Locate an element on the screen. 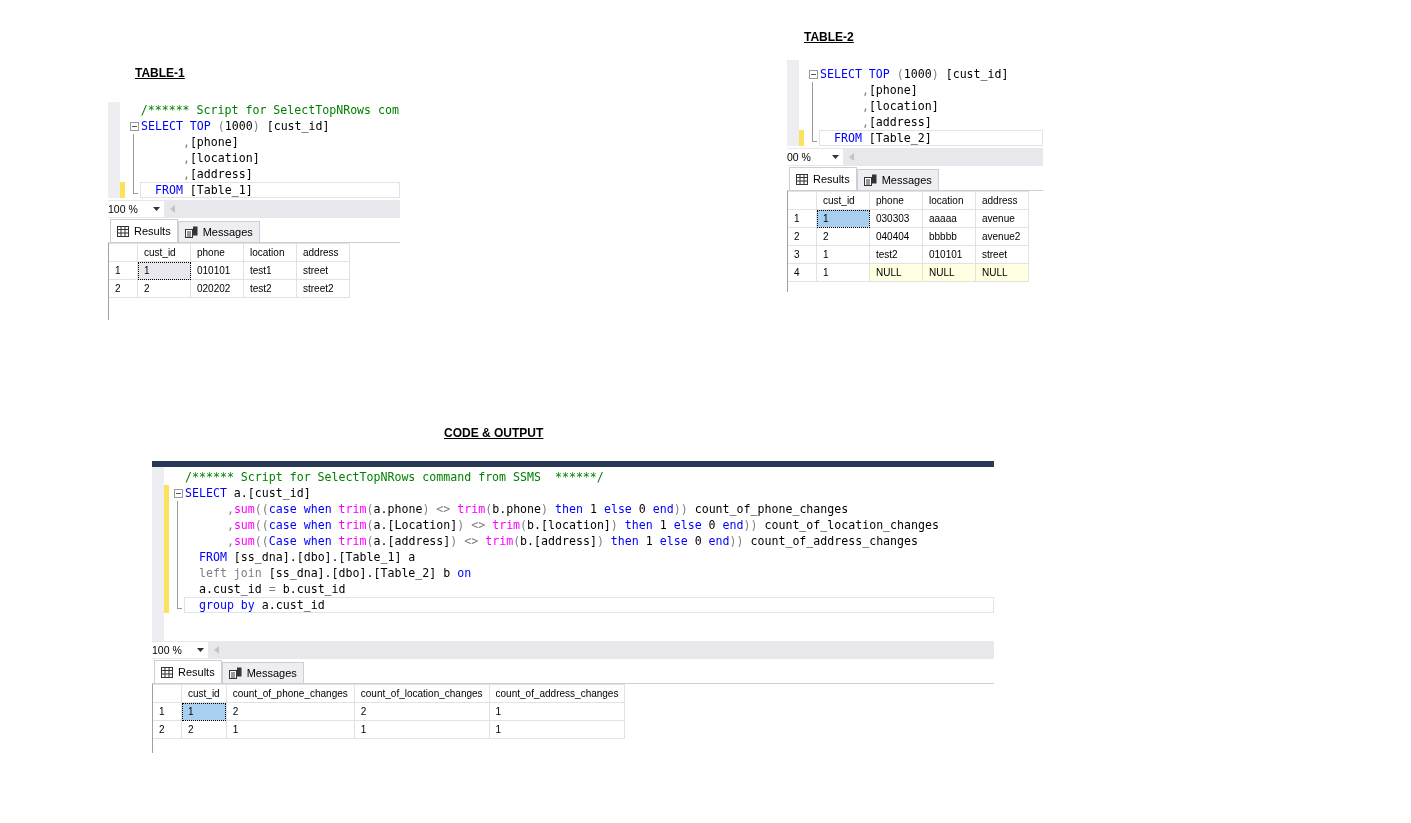 This screenshot has width=1411, height=823. section-heading: CODE & OUTPUT is located at coordinates (494, 433).